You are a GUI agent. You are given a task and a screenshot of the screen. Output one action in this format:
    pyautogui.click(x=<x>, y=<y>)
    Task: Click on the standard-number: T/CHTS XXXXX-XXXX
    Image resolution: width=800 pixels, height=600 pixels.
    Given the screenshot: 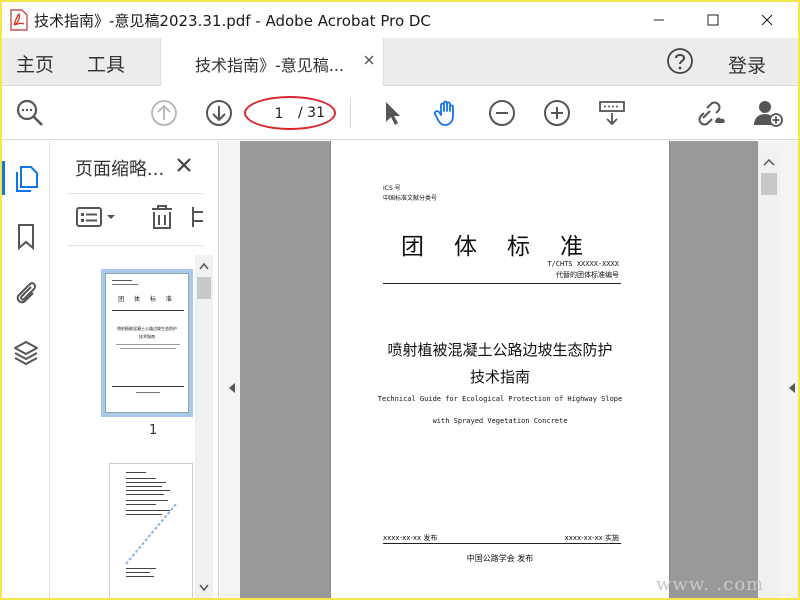 What is the action you would take?
    pyautogui.click(x=583, y=264)
    